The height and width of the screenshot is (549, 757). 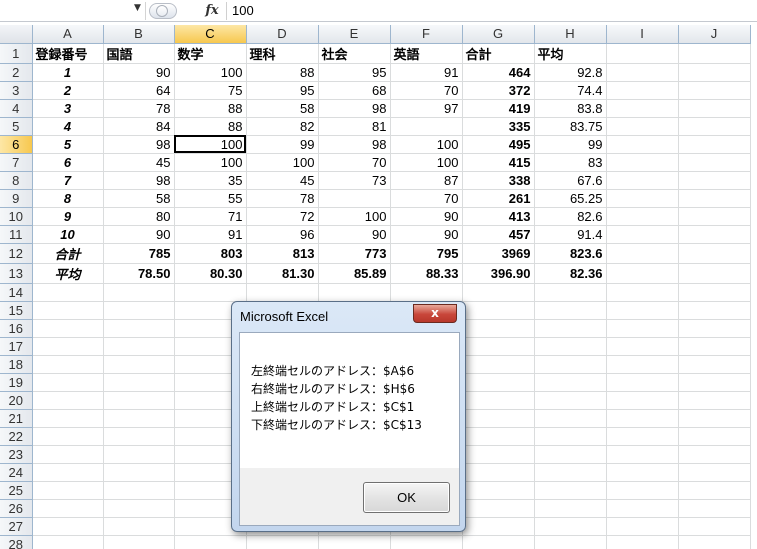 I want to click on cell-d4: 58, so click(x=282, y=108).